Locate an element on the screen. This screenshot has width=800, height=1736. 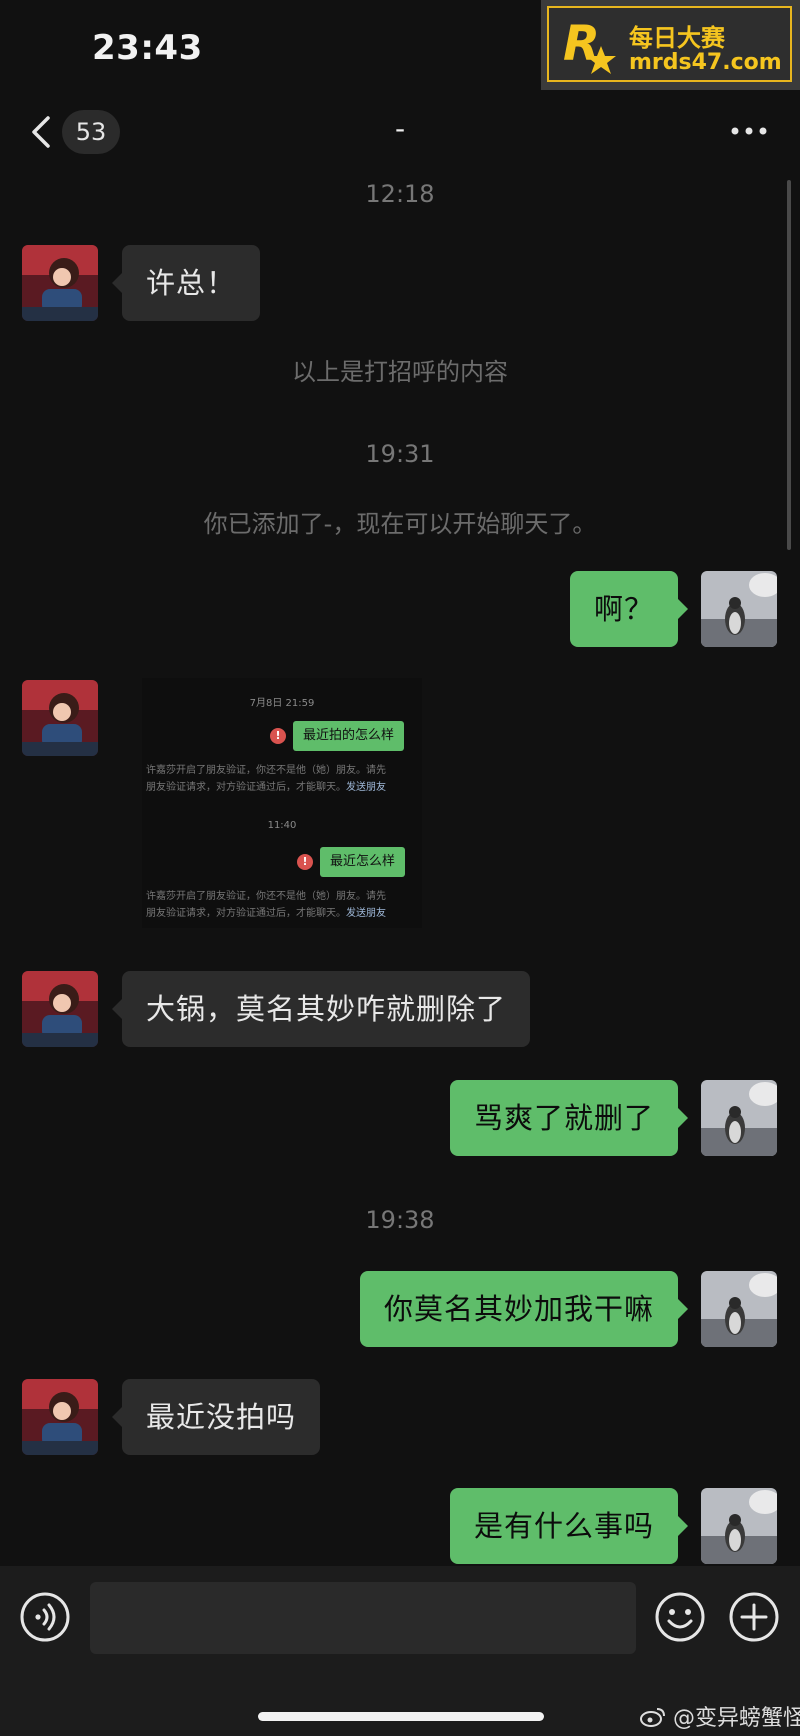
voice-icon is located at coordinates (45, 1617).